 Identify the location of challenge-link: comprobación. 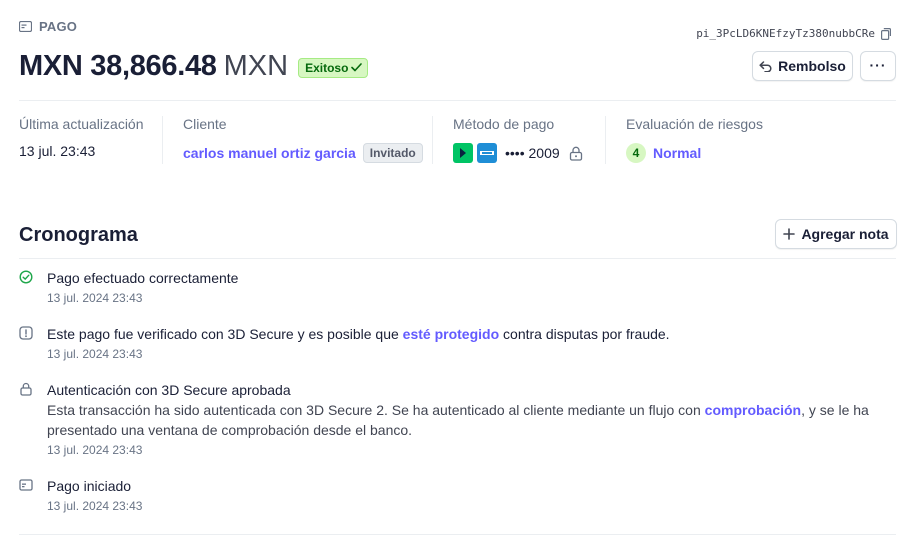
(753, 410).